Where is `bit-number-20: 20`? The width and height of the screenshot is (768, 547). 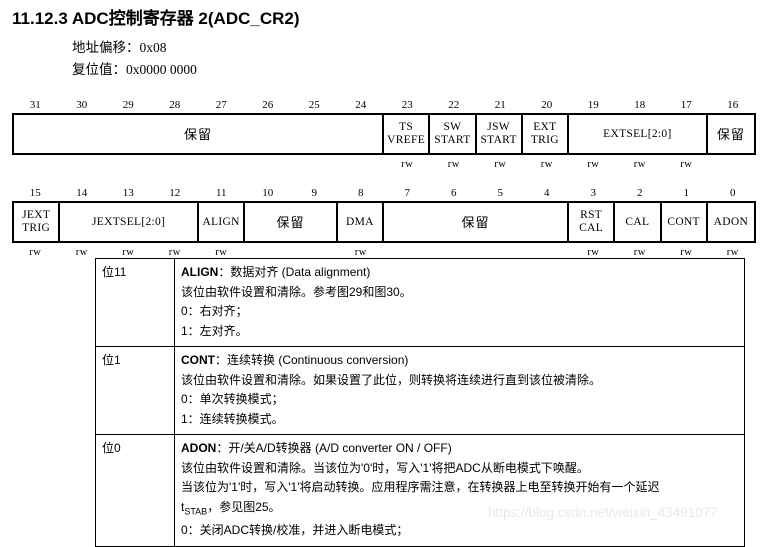 bit-number-20: 20 is located at coordinates (547, 105).